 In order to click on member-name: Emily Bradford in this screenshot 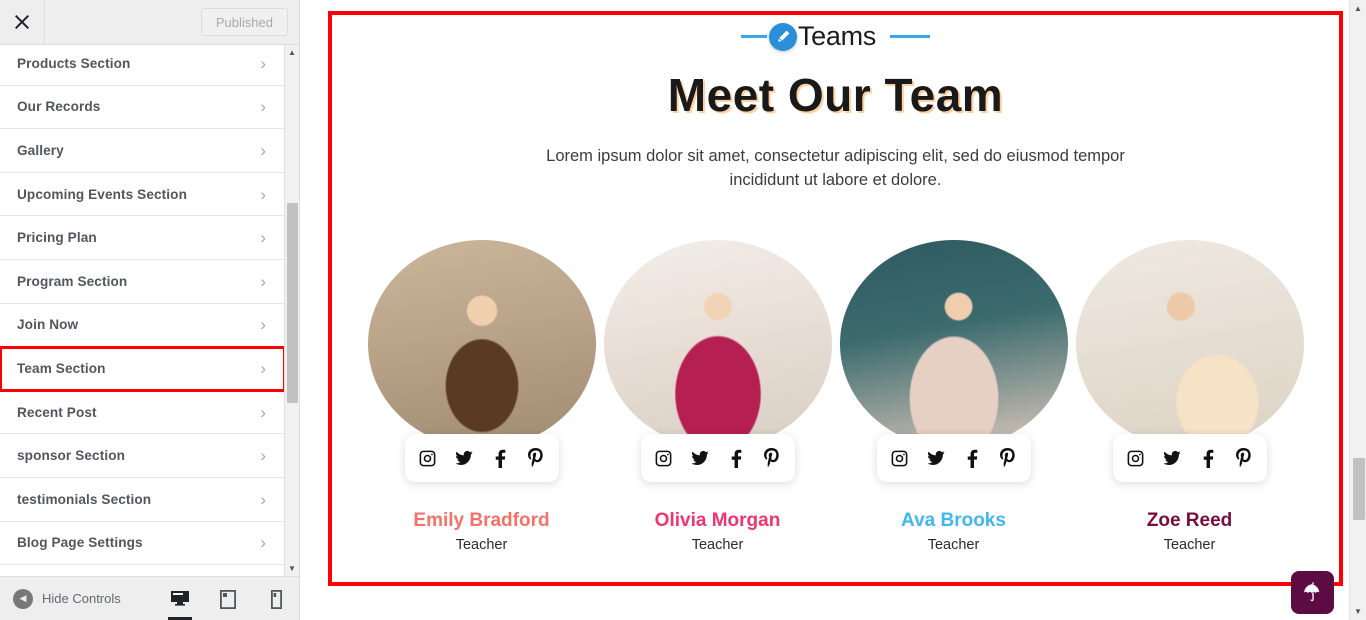, I will do `click(481, 520)`.